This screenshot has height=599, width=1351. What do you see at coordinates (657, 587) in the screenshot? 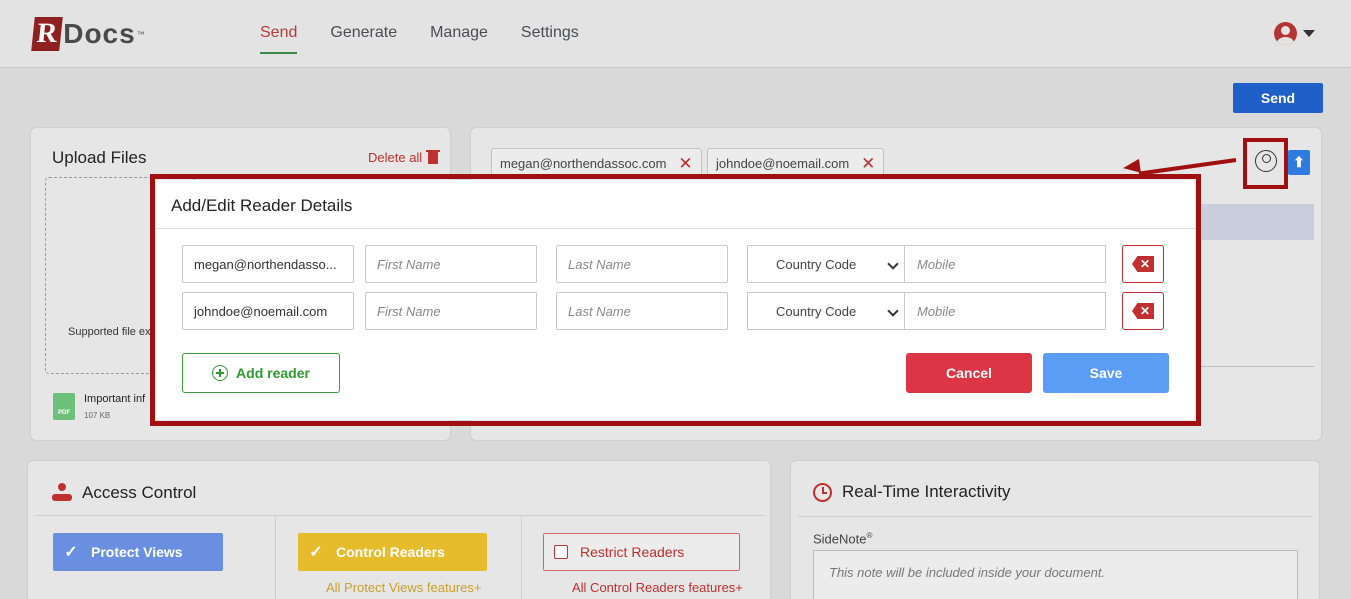
I see `restrict-readers-features: All Control Readers features+` at bounding box center [657, 587].